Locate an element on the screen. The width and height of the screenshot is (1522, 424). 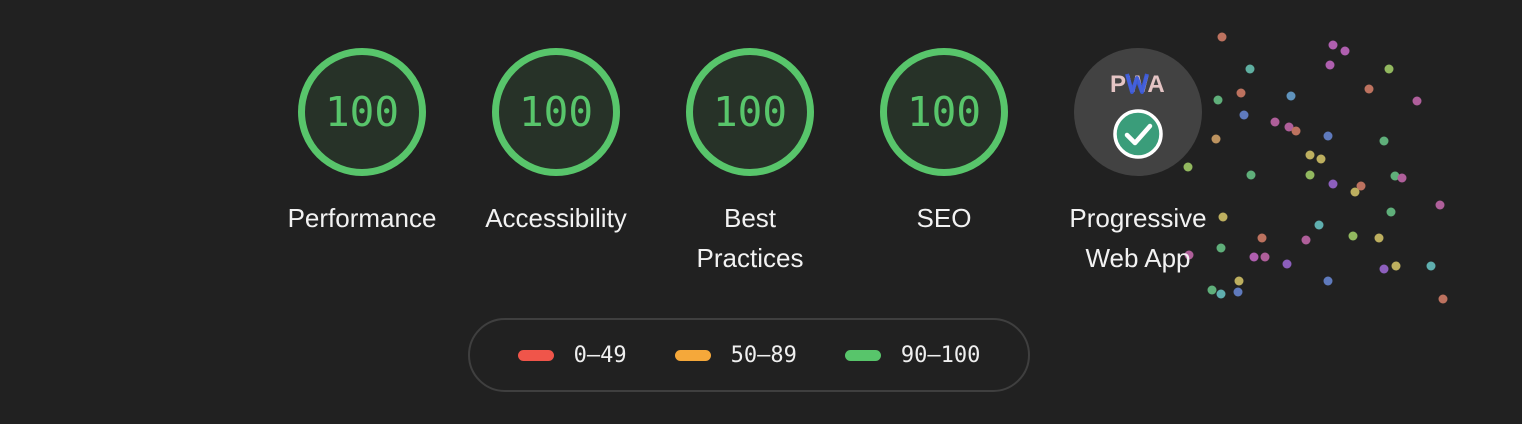
gauge-pwa: PWA Progressive Web App is located at coordinates (1138, 163).